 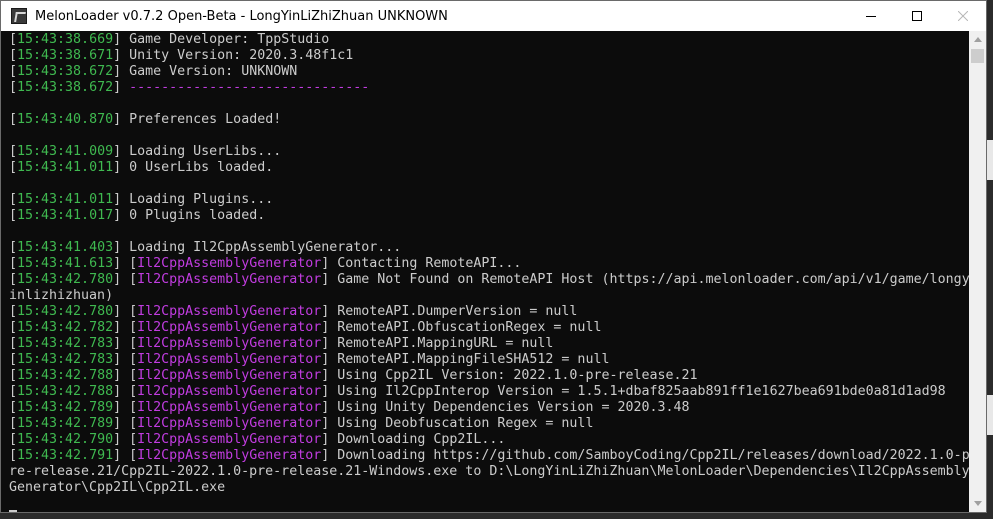 What do you see at coordinates (65, 55) in the screenshot?
I see `log-timestamp: 15:43:38.671` at bounding box center [65, 55].